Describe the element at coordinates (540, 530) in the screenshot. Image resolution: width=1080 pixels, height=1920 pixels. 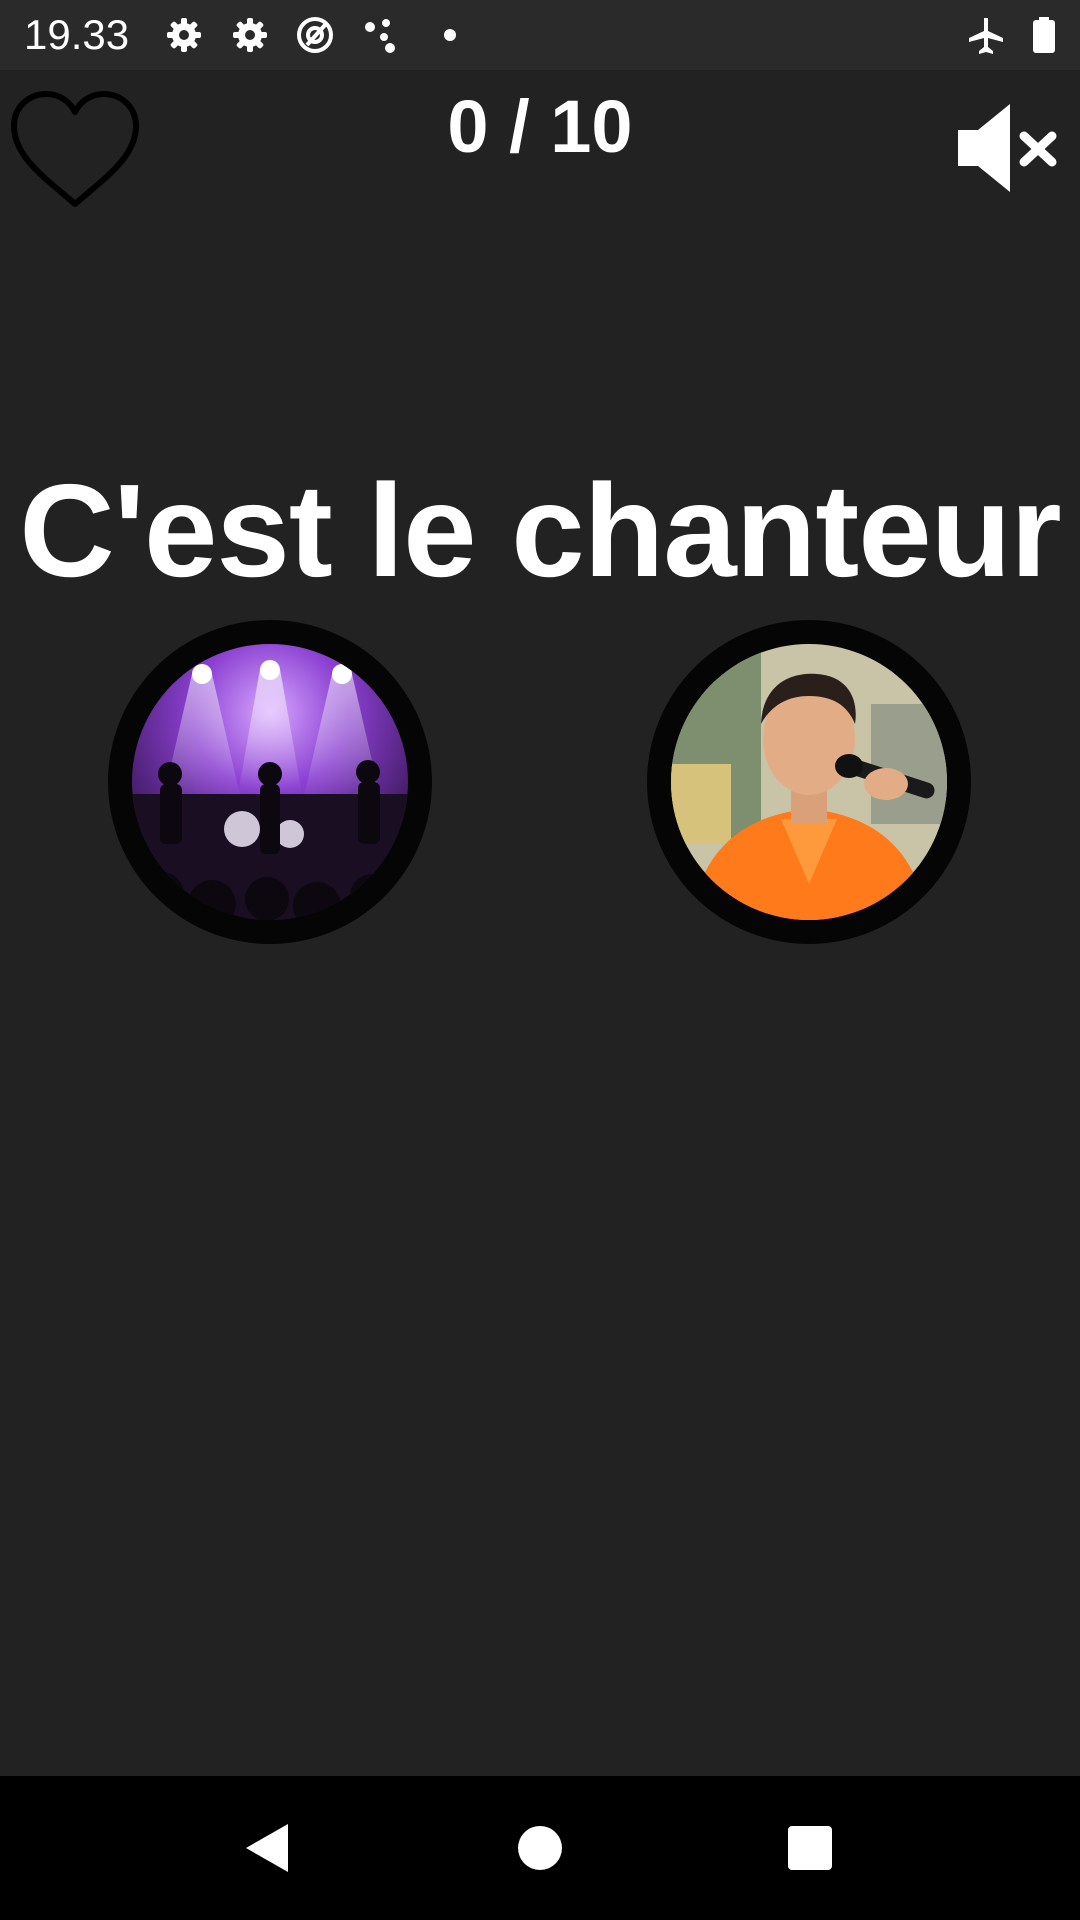
I see `question-prompt: C'est le chanteur` at that location.